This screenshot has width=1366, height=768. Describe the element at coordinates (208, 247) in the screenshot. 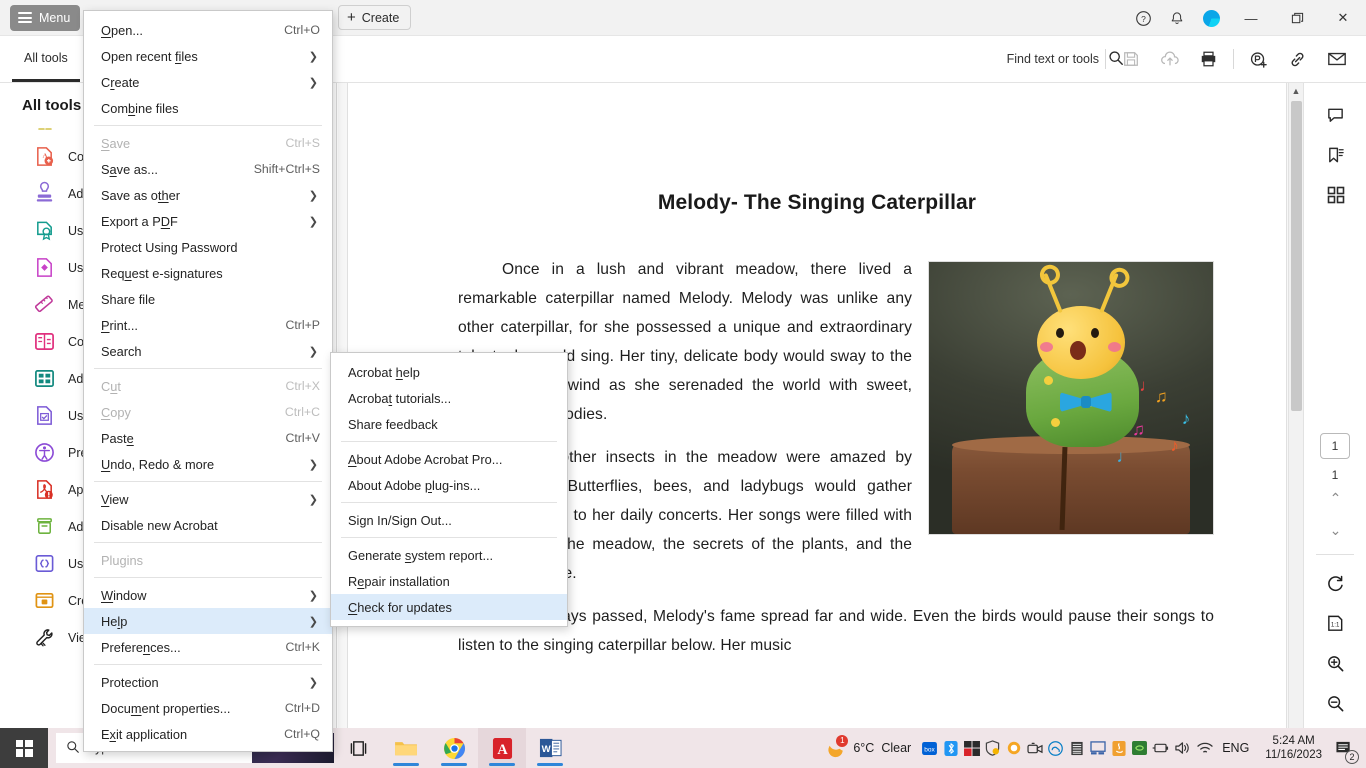

I see `menu-item-protect-using-password: Protect Using Password` at that location.